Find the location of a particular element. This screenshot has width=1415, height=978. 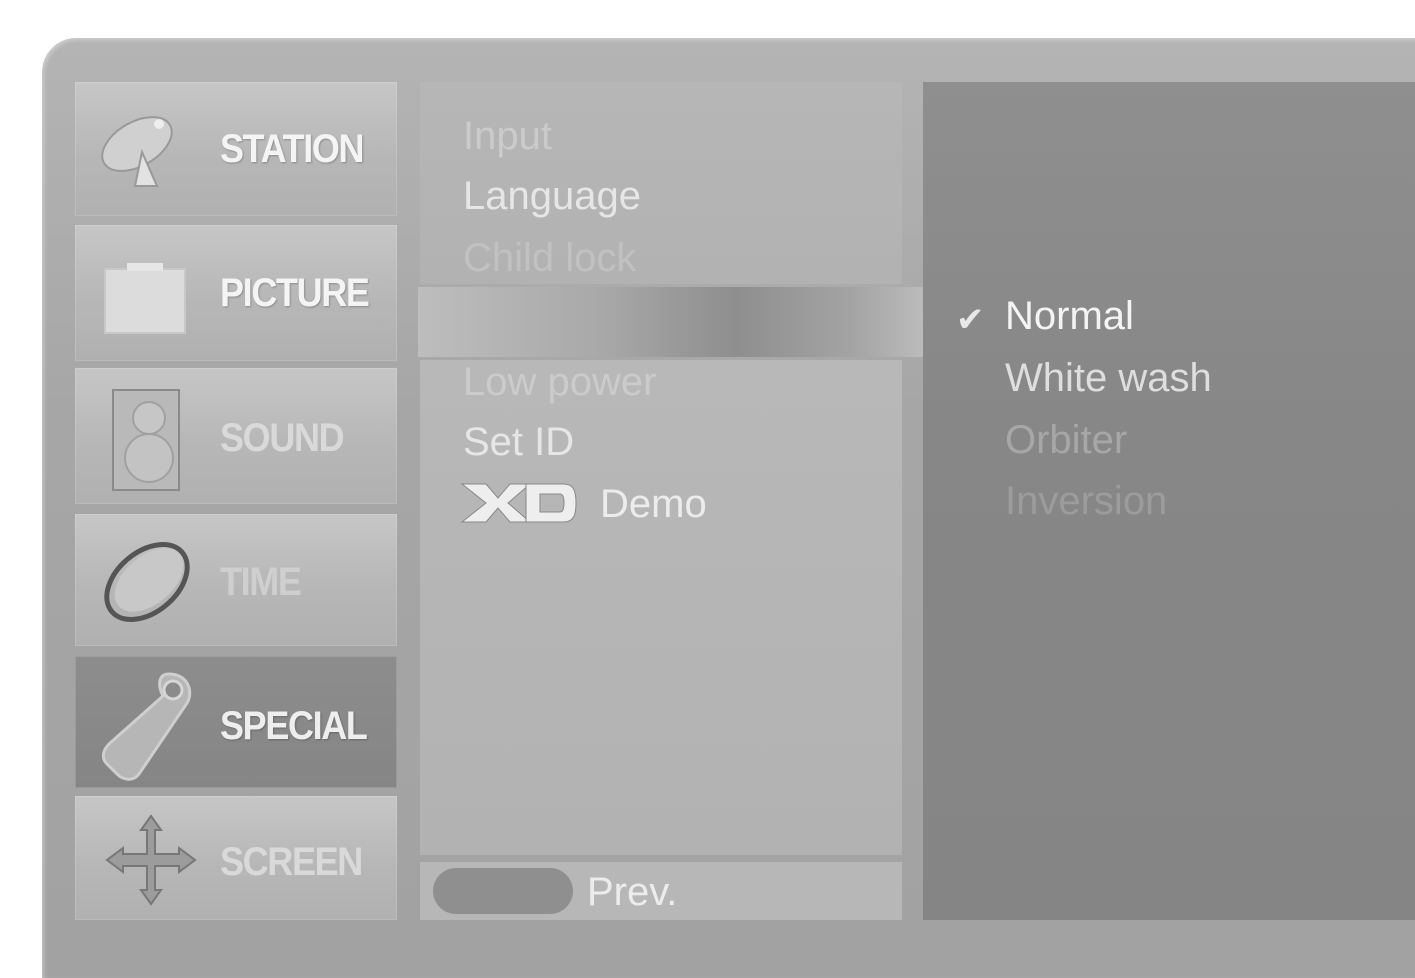

prev-button is located at coordinates (503, 891).